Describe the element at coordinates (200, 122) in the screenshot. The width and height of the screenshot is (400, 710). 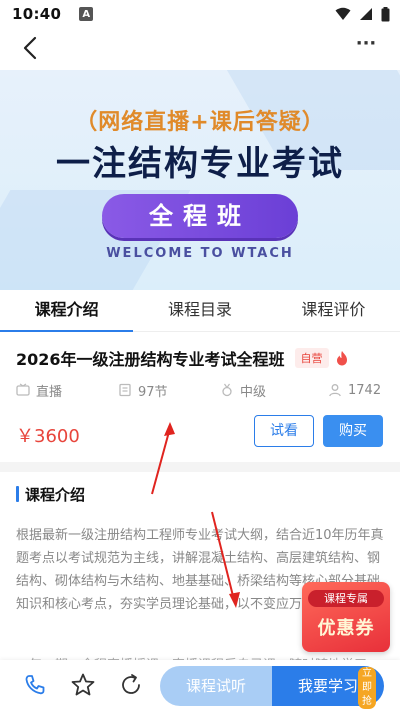
I see `banner-subtitle: （网络直播+课后答疑）` at that location.